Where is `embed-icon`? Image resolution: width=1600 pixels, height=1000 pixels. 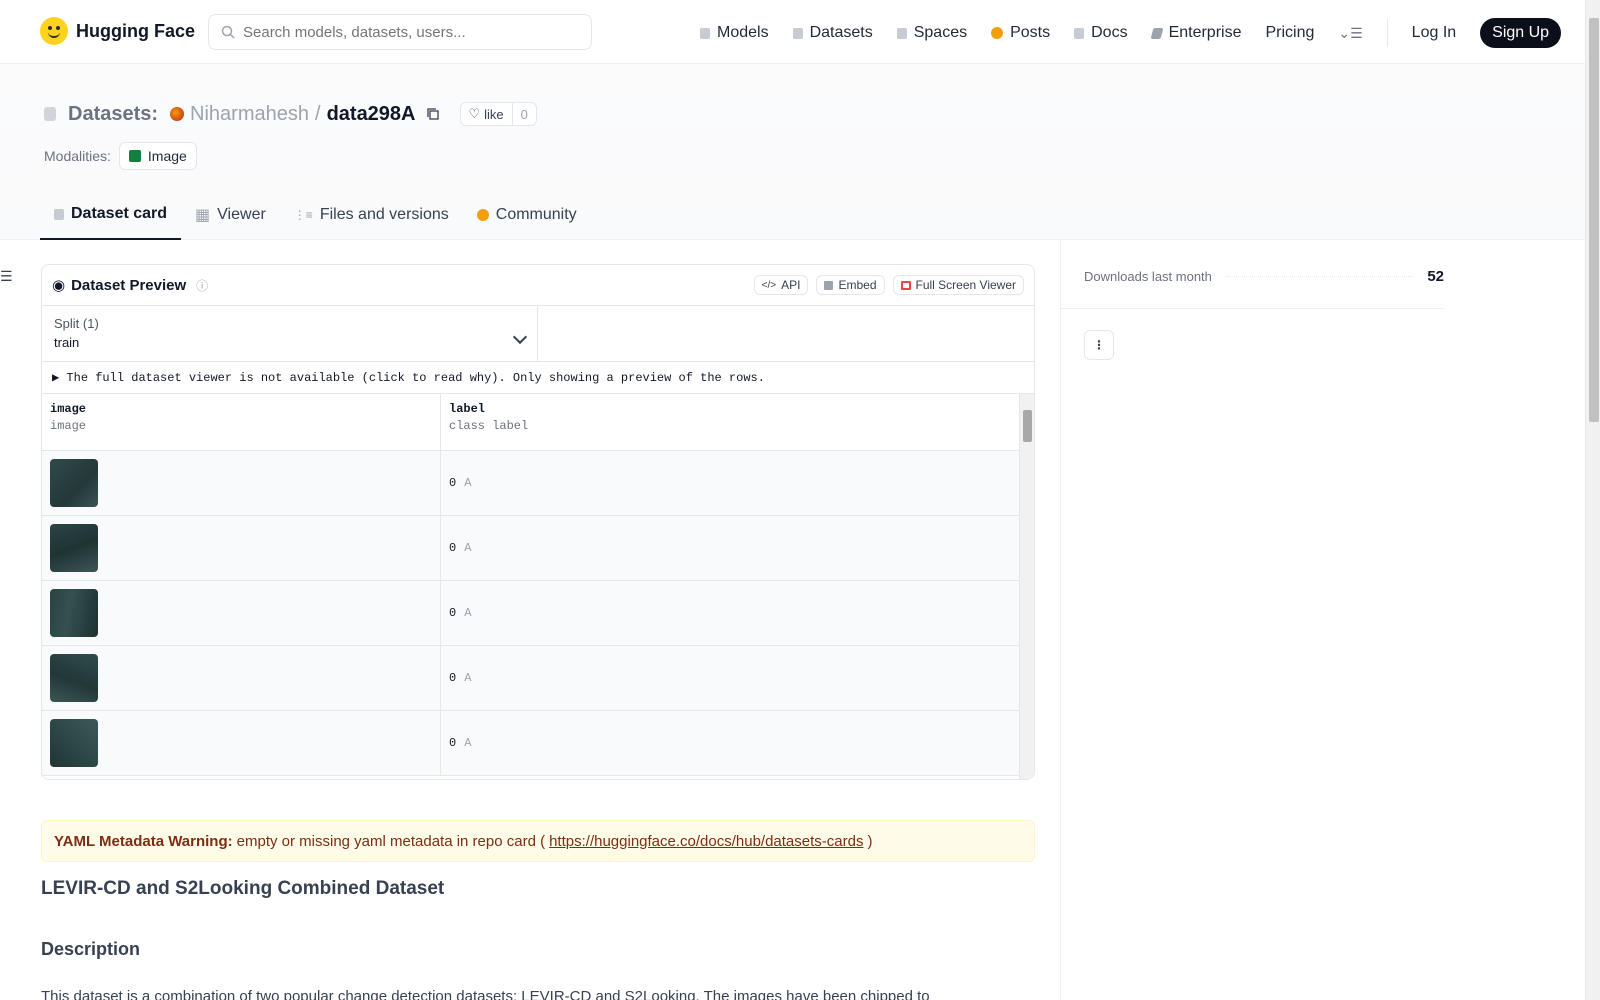 embed-icon is located at coordinates (829, 285).